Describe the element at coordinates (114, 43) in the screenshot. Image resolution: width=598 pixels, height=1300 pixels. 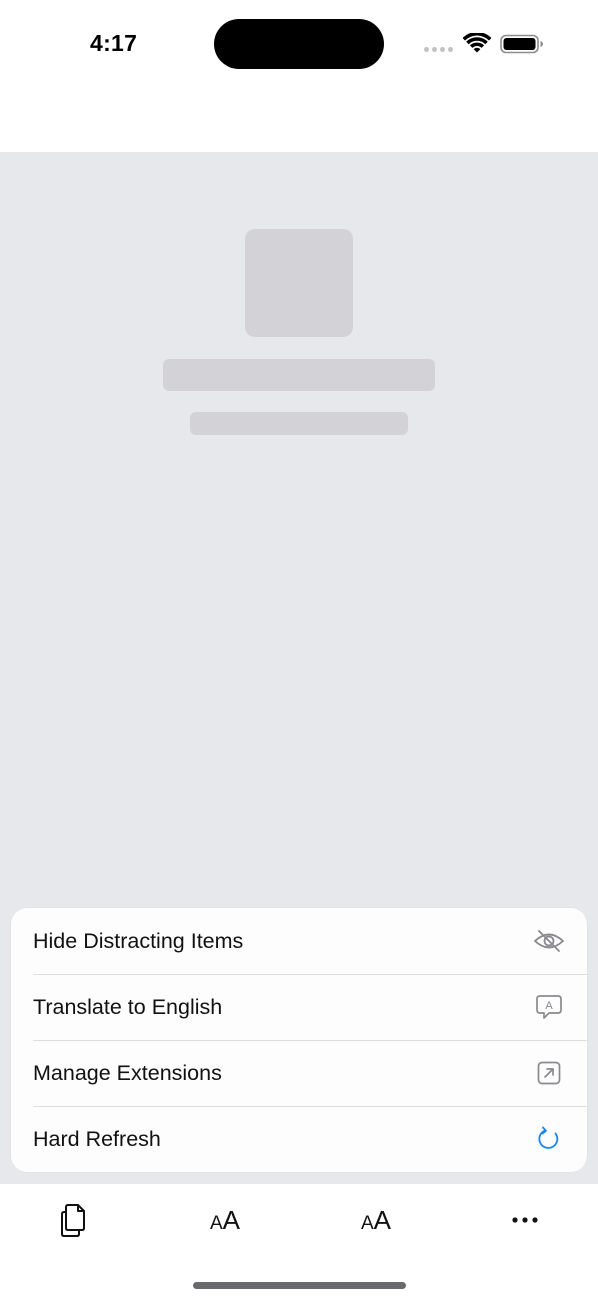
I see `status-time: 4:17` at that location.